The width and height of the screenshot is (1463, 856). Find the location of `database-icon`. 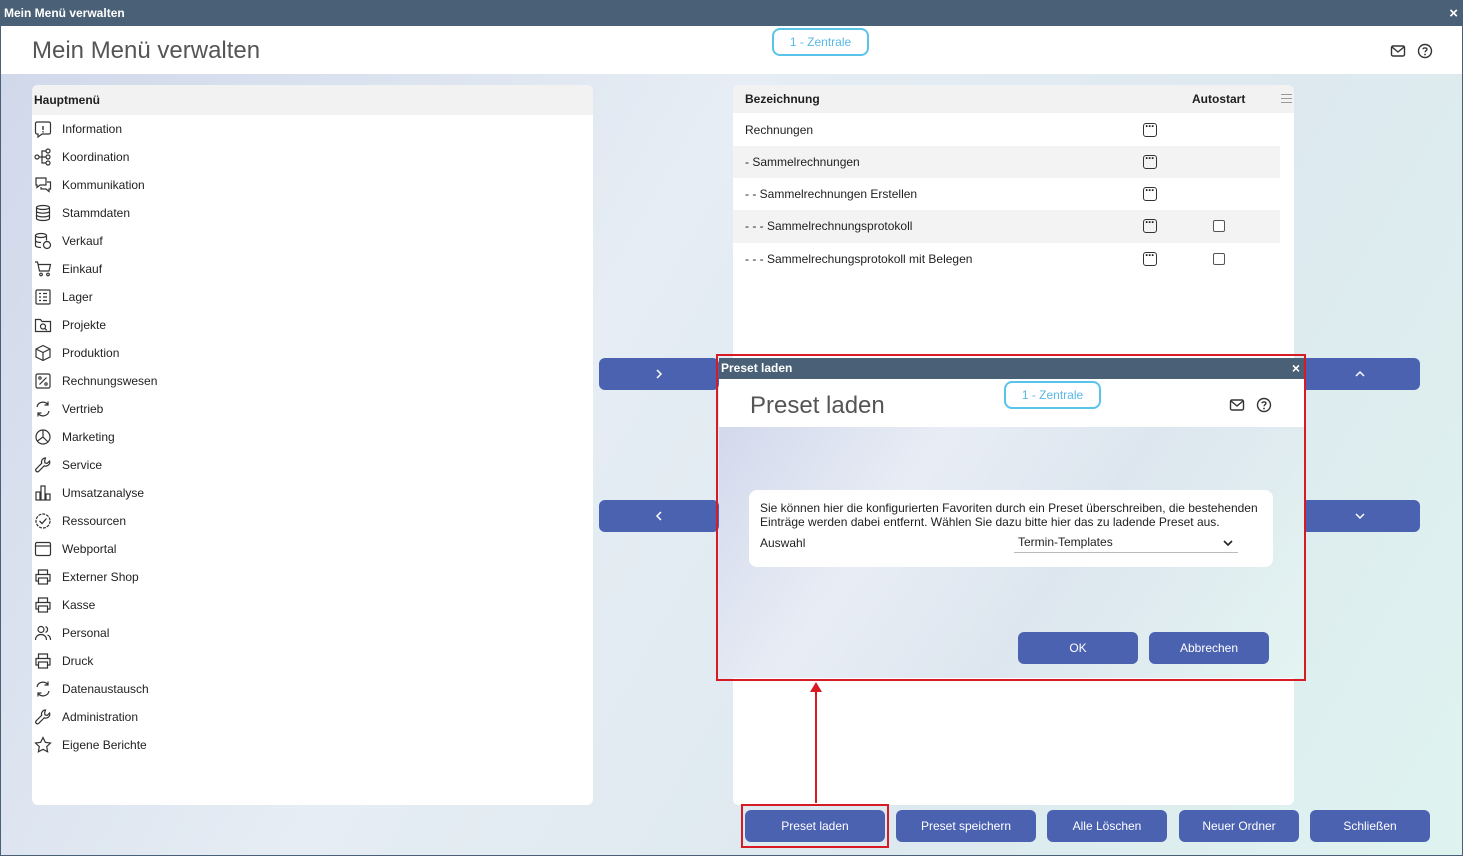

database-icon is located at coordinates (43, 213).